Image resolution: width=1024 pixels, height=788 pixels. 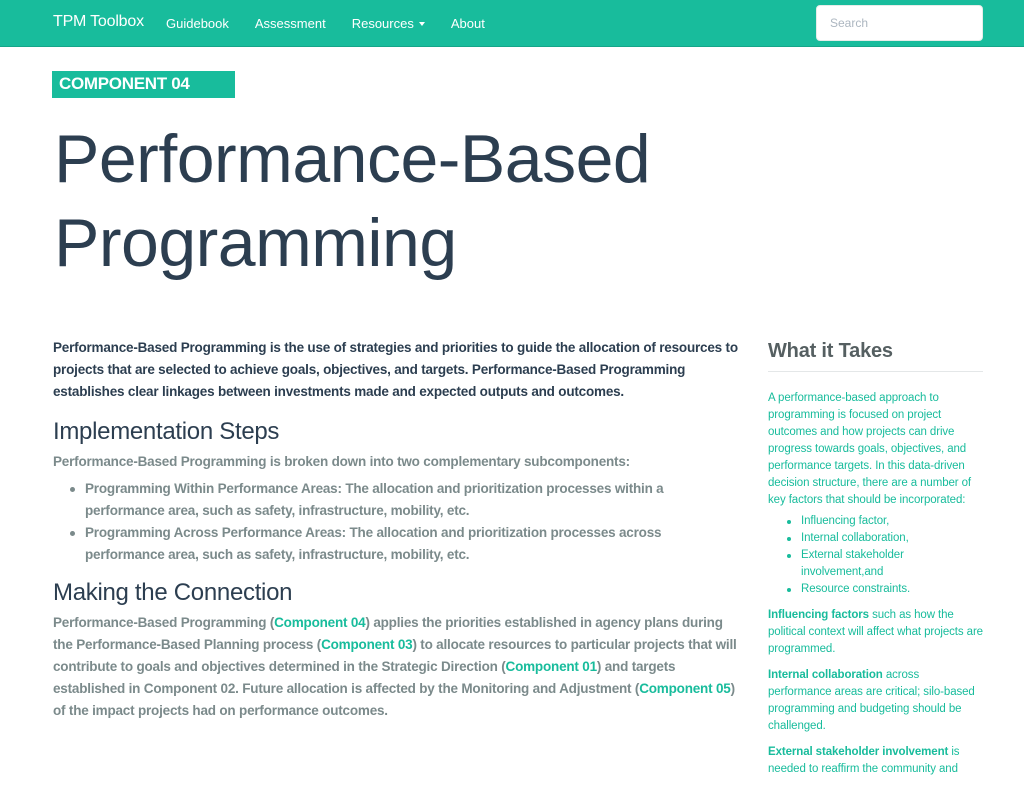 I want to click on list-item: Influencing factor,, so click(x=885, y=521).